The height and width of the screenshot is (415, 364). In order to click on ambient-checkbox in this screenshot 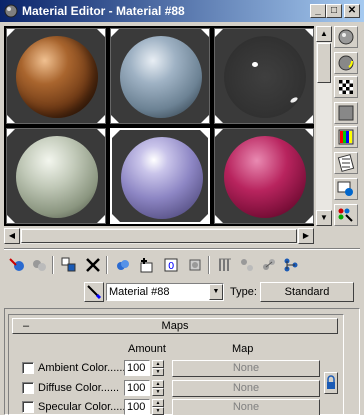, I will do `click(28, 368)`.